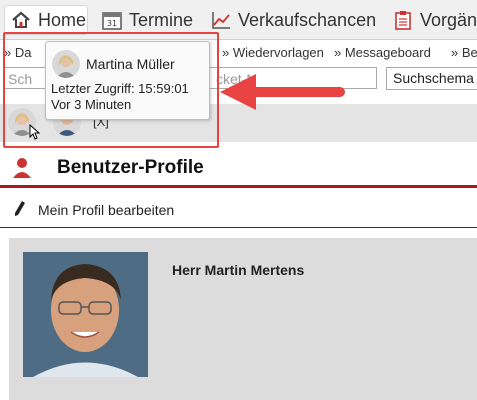 This screenshot has width=477, height=400. What do you see at coordinates (273, 52) in the screenshot?
I see `link-wiedervorlagen: » Wiedervorlagen` at bounding box center [273, 52].